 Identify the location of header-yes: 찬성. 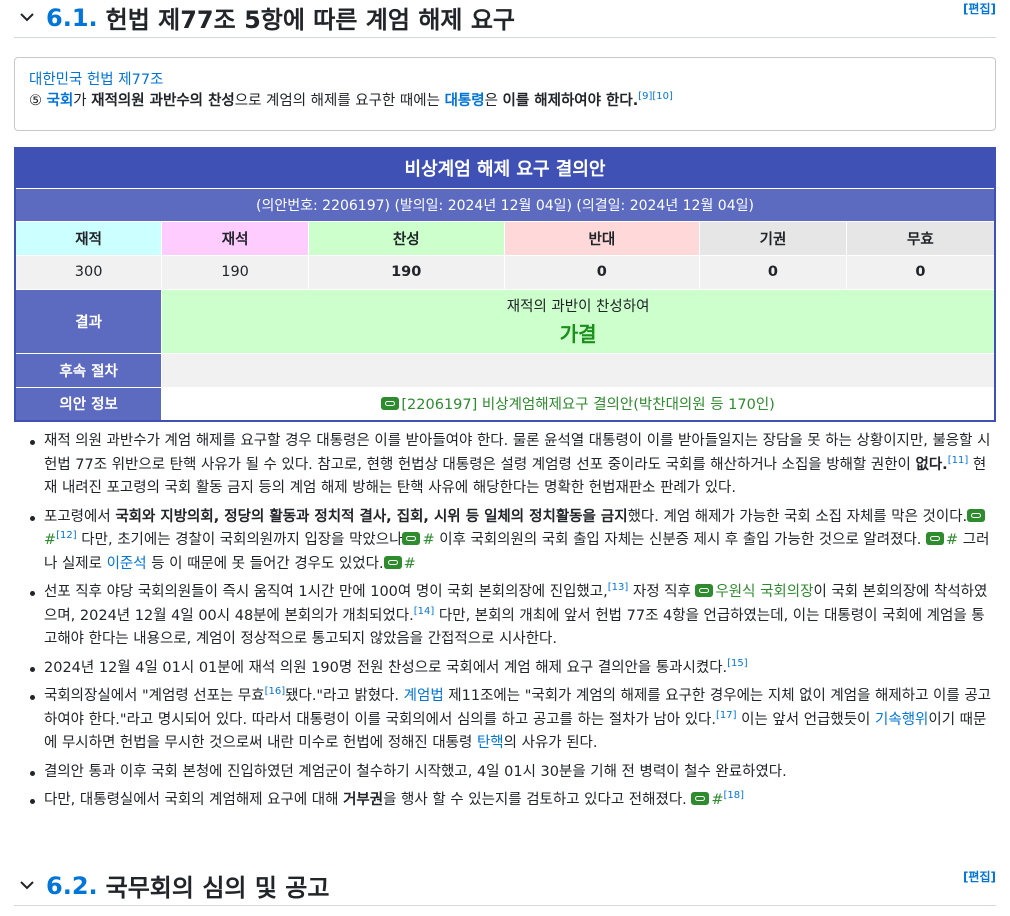
(406, 238).